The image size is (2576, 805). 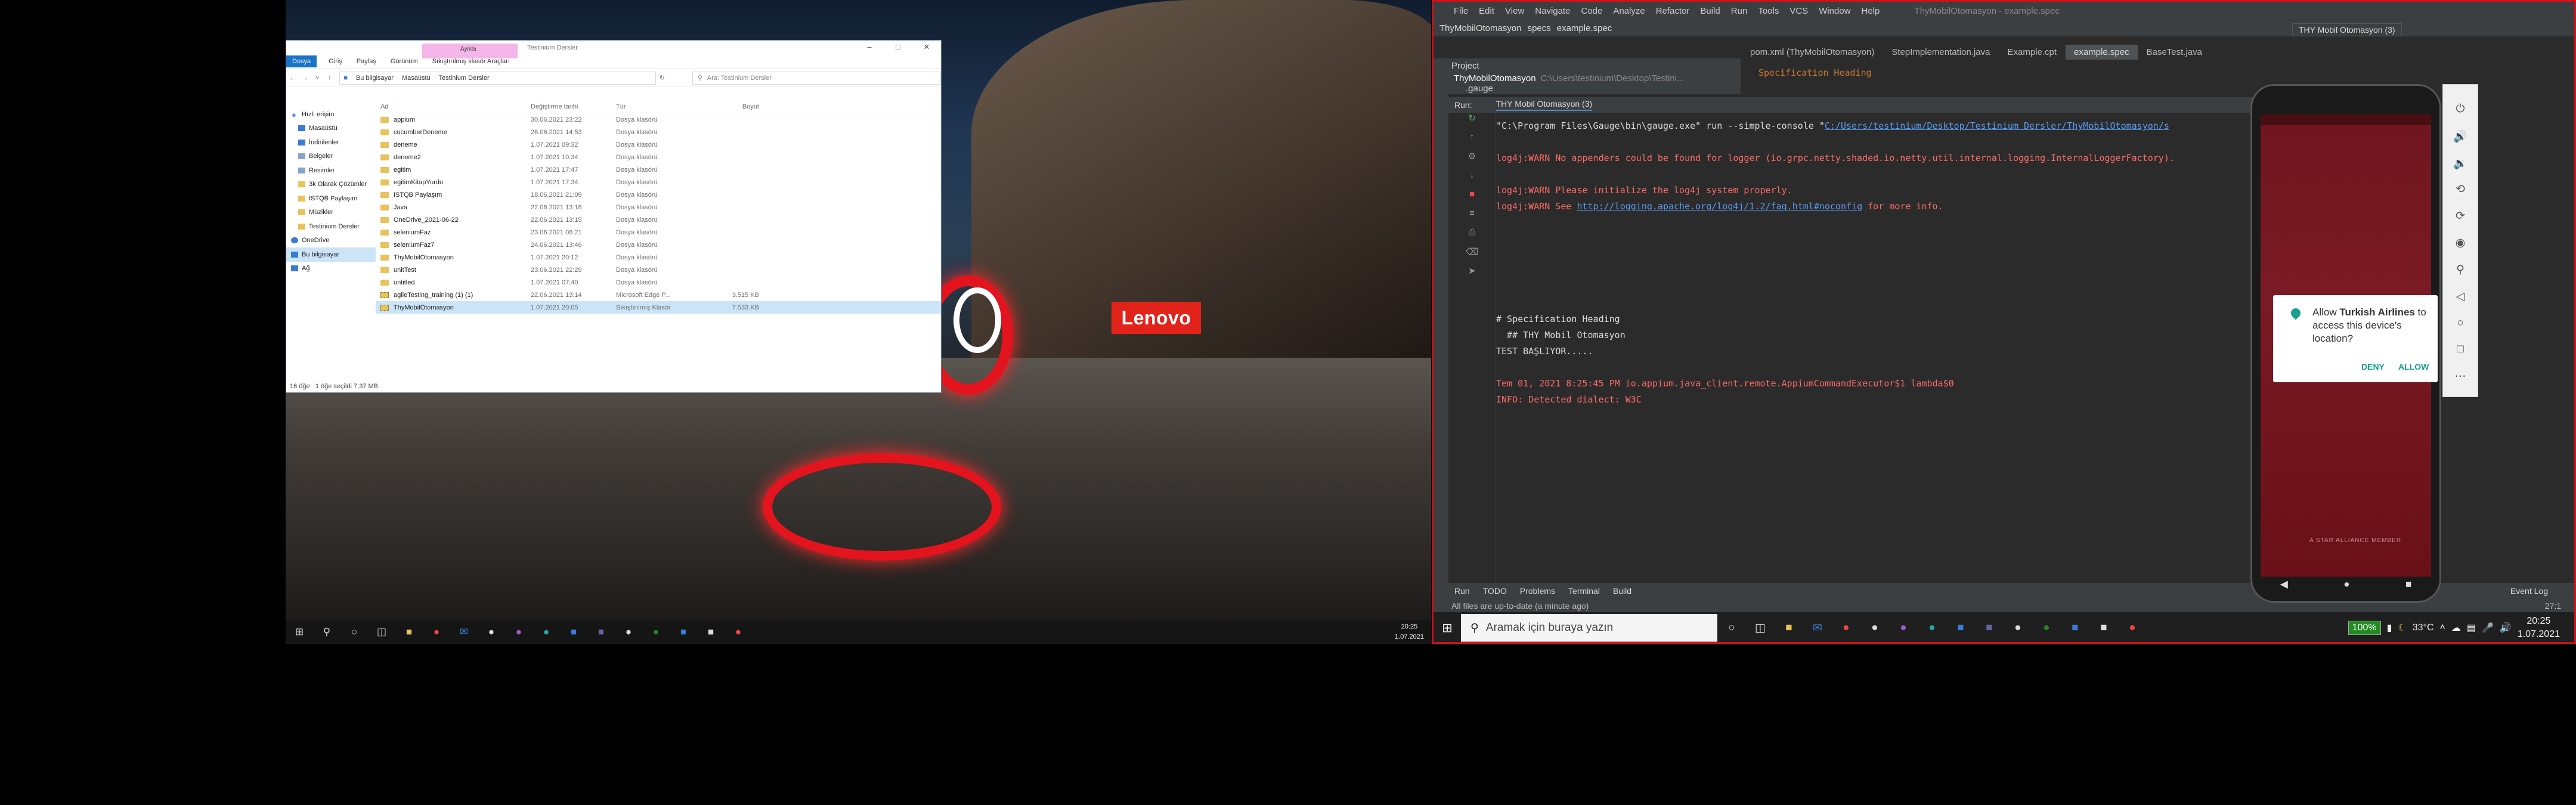 I want to click on nav-item-music: Müzikler, so click(x=331, y=213).